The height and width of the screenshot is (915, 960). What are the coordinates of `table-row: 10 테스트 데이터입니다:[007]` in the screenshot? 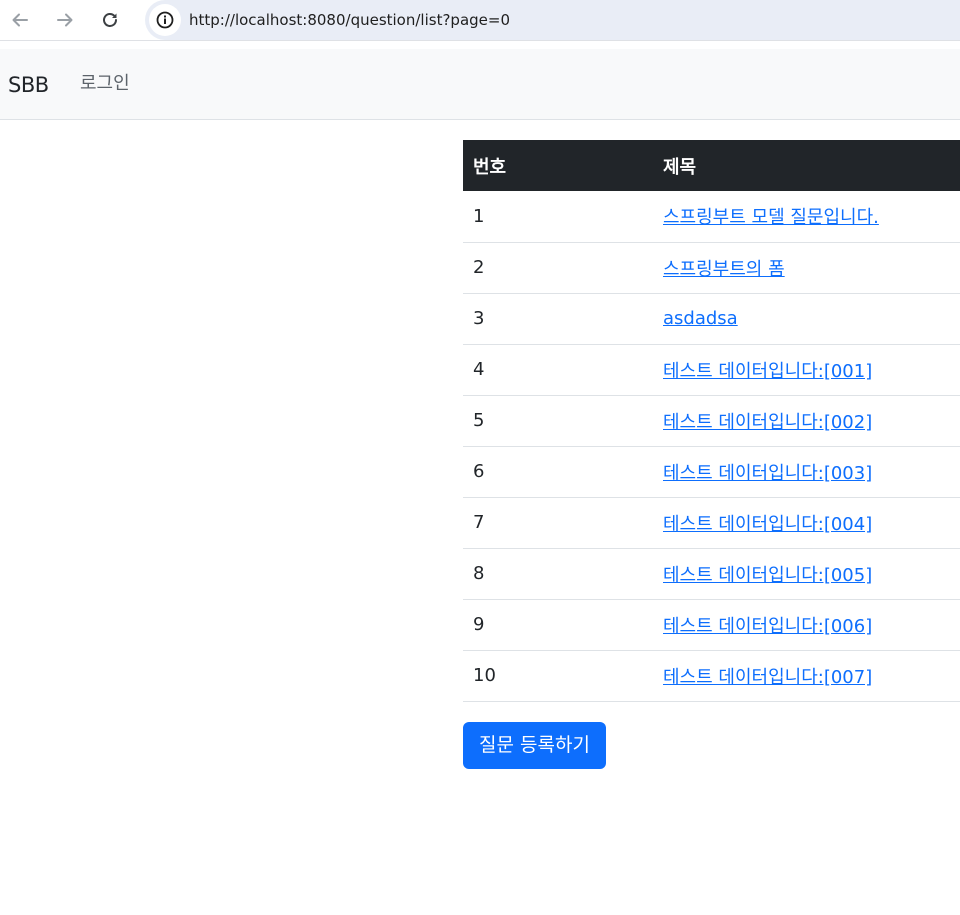 It's located at (711, 676).